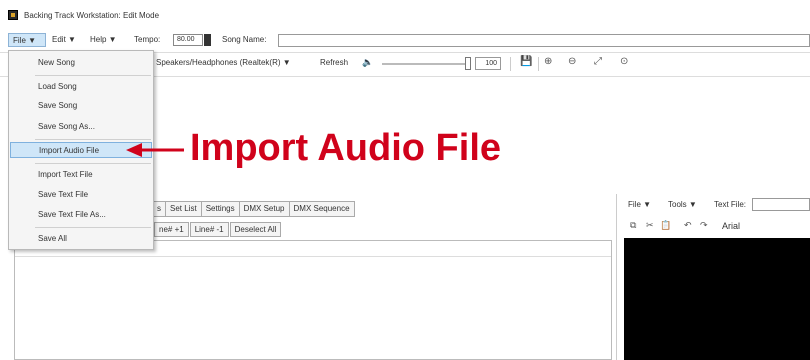  I want to click on font-select: Arial, so click(731, 226).